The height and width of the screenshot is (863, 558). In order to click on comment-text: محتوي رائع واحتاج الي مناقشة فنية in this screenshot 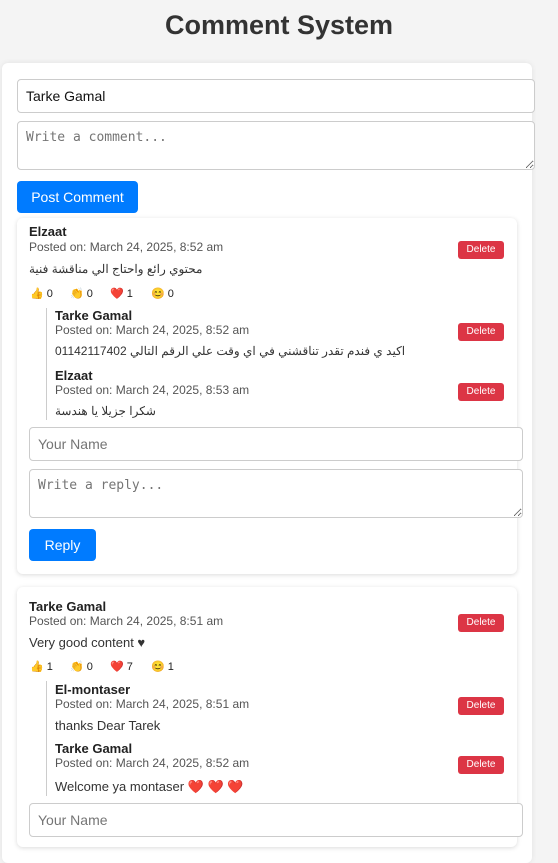, I will do `click(116, 269)`.